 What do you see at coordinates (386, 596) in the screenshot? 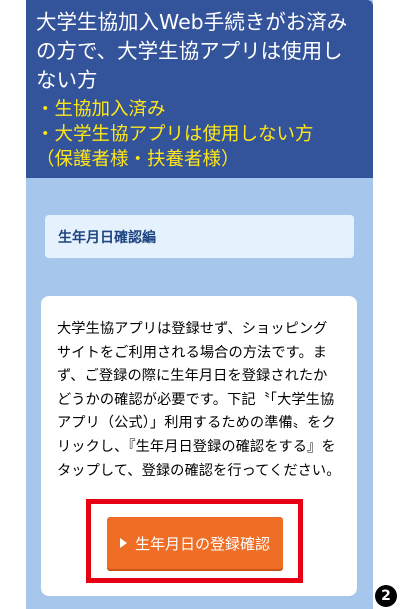
I see `step-number-badge: 2` at bounding box center [386, 596].